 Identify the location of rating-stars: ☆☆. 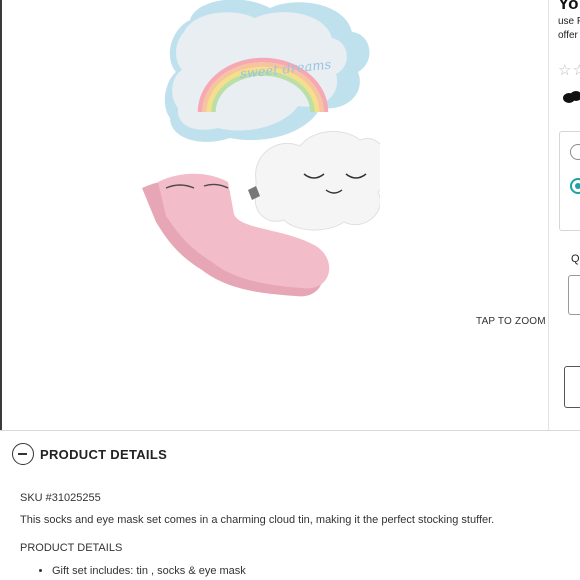
(569, 70).